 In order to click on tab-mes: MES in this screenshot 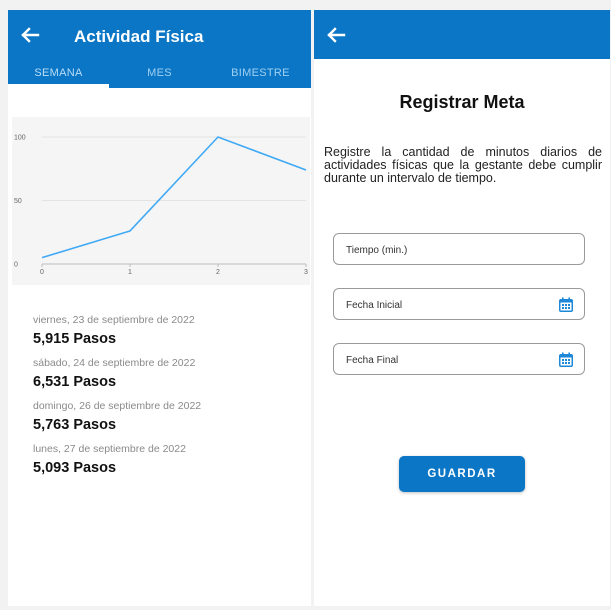, I will do `click(159, 75)`.